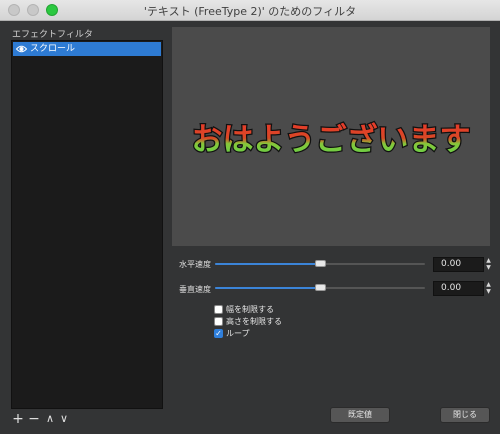 The height and width of the screenshot is (434, 500). What do you see at coordinates (87, 49) in the screenshot?
I see `filter-item-scroll: スクロール` at bounding box center [87, 49].